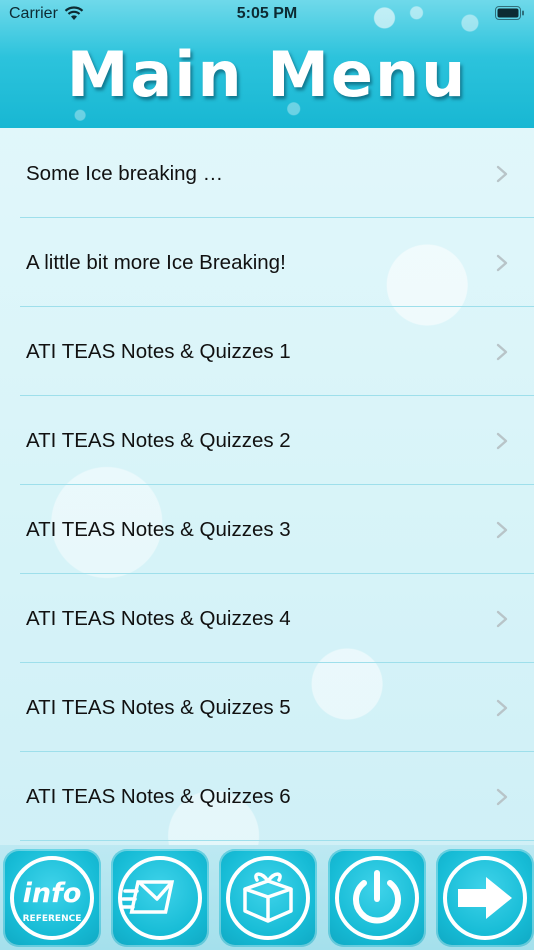 The width and height of the screenshot is (534, 950). What do you see at coordinates (158, 796) in the screenshot?
I see `menu-item-label: ATI TEAS Notes & Quizzes 6` at bounding box center [158, 796].